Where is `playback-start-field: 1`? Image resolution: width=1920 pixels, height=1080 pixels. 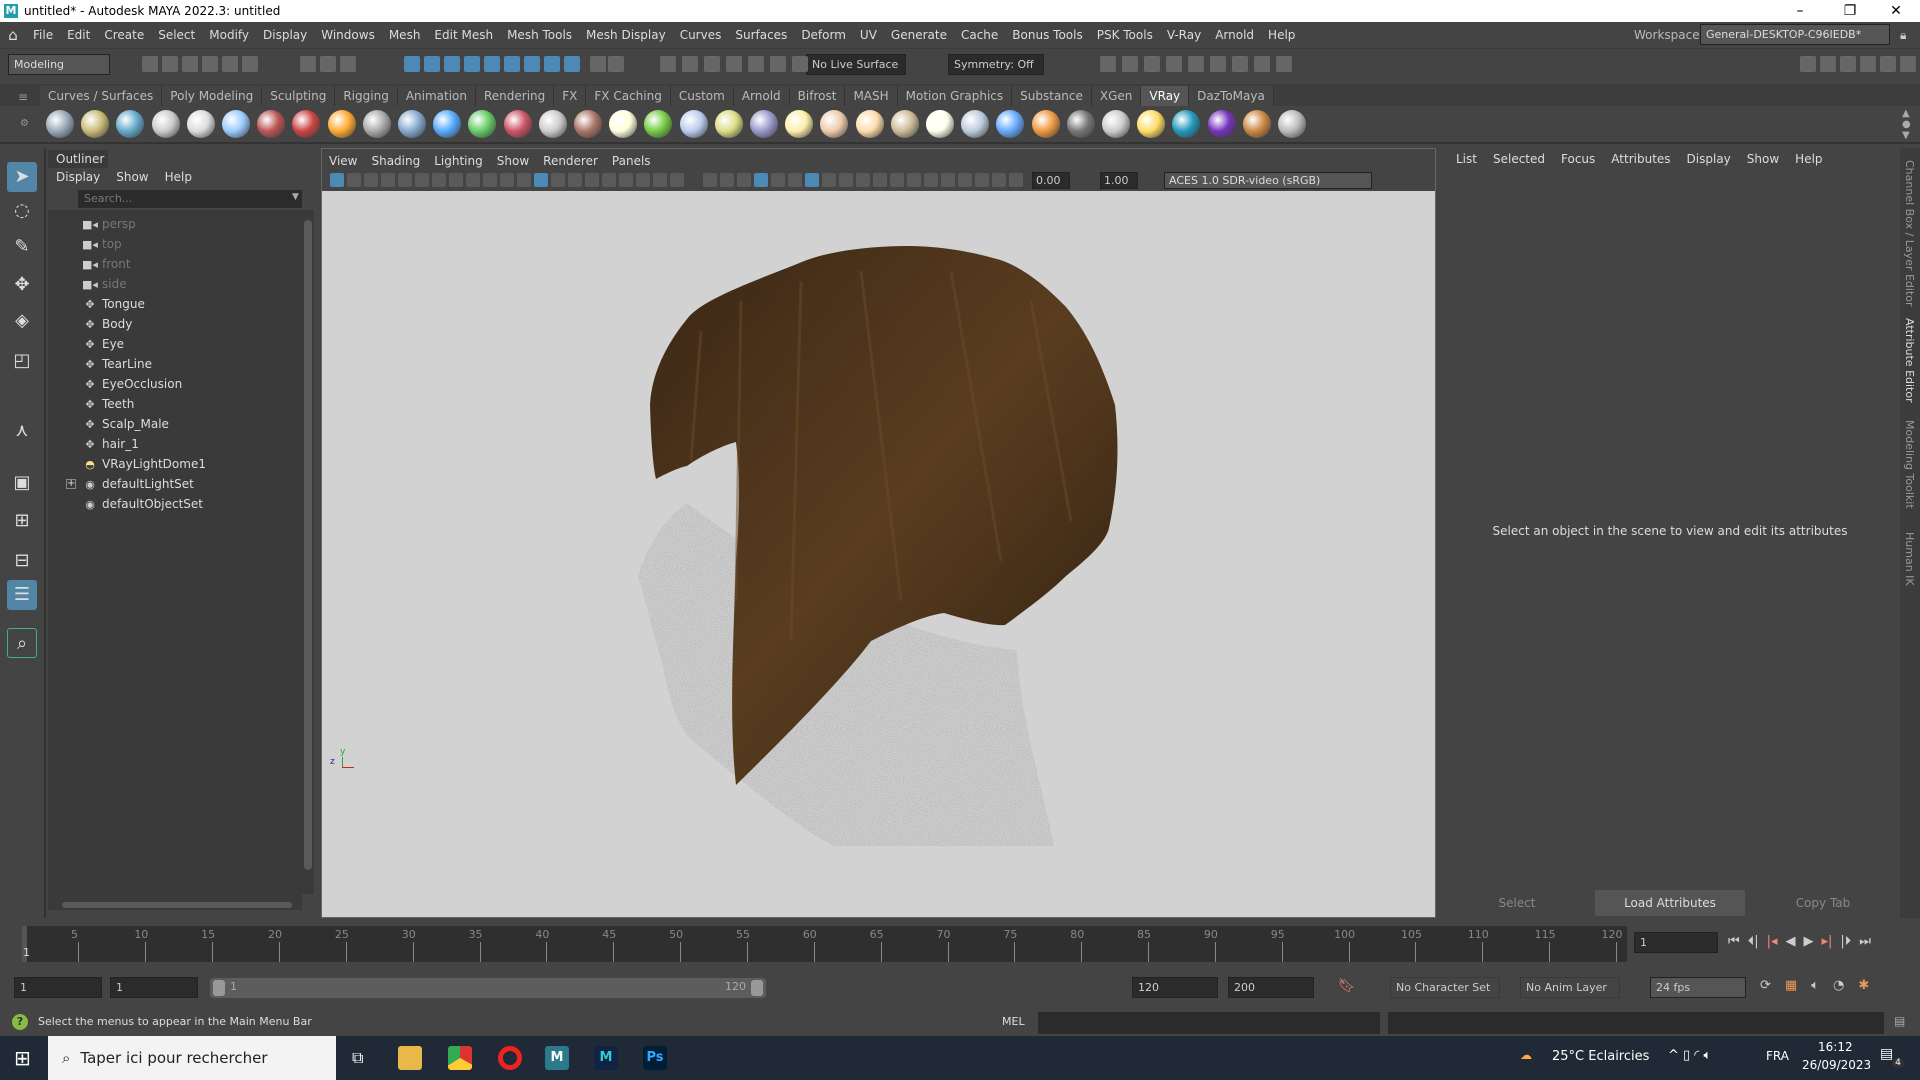
playback-start-field: 1 is located at coordinates (154, 987).